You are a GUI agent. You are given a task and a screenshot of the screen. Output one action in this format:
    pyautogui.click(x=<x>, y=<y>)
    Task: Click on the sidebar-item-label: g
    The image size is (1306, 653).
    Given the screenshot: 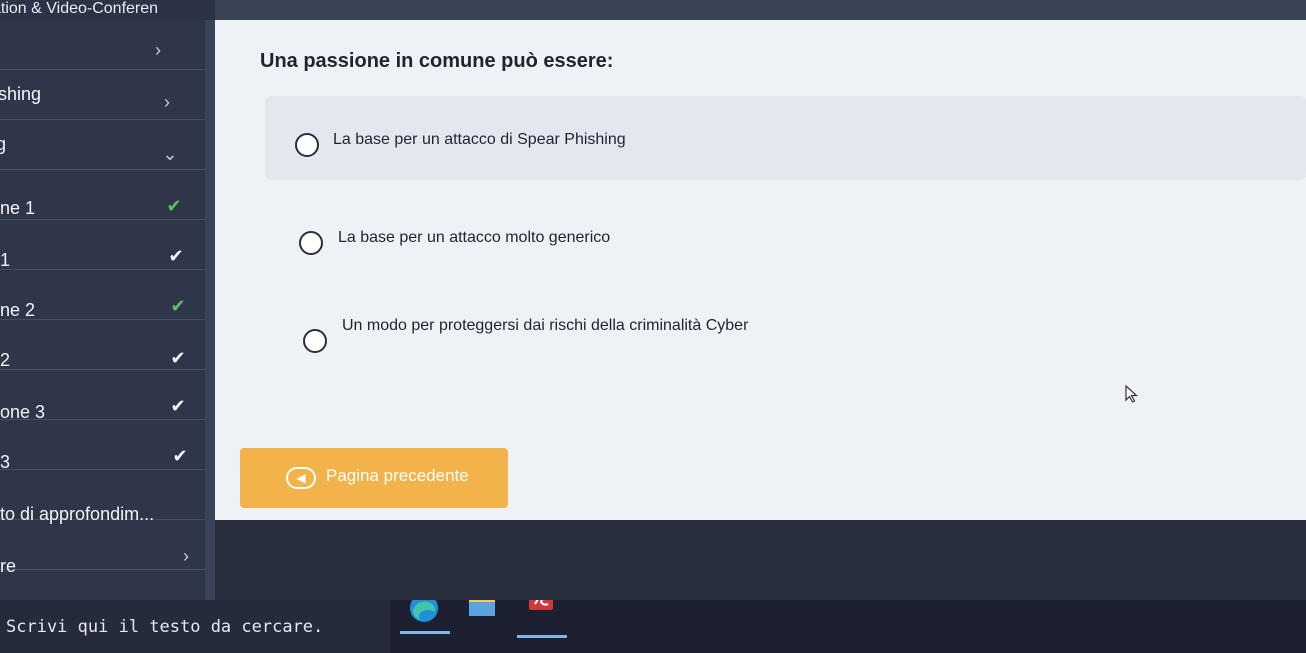 What is the action you would take?
    pyautogui.click(x=3, y=144)
    